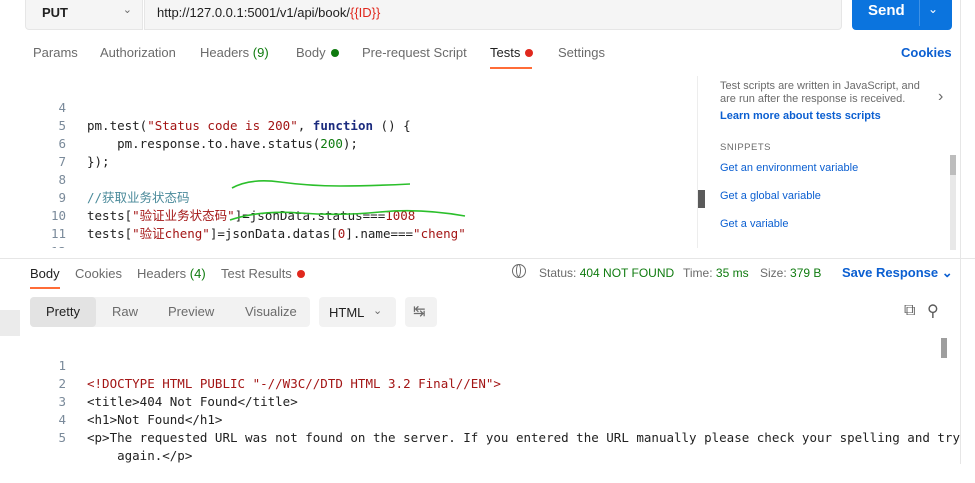  I want to click on size-label: Size:, so click(773, 273).